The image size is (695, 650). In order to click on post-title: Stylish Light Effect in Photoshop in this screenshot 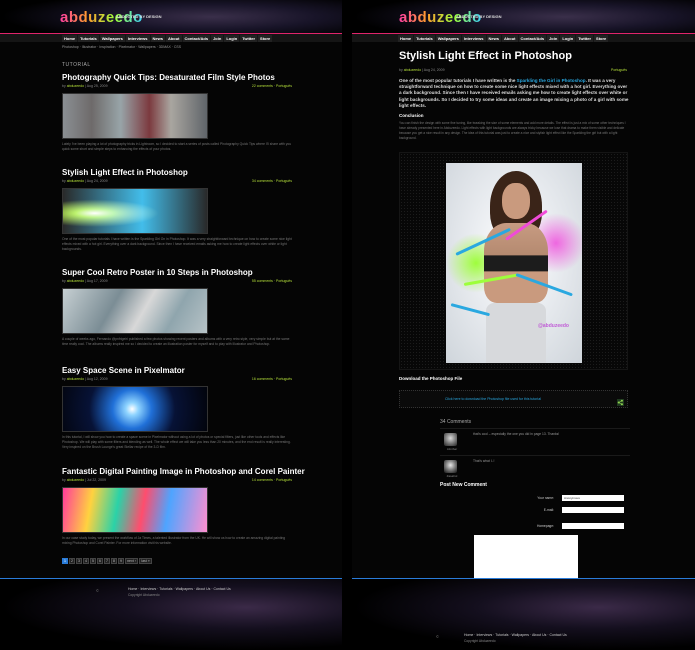, I will do `click(177, 172)`.